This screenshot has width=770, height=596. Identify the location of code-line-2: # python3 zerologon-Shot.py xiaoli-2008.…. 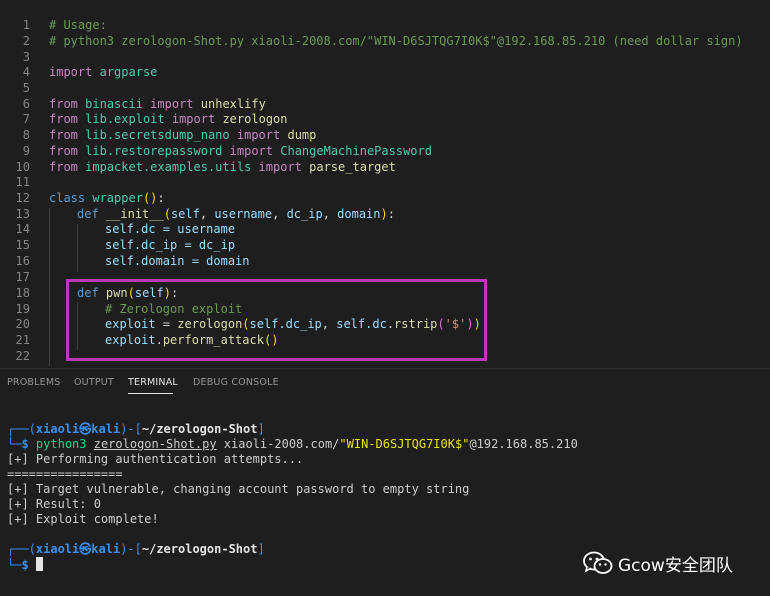
(396, 41).